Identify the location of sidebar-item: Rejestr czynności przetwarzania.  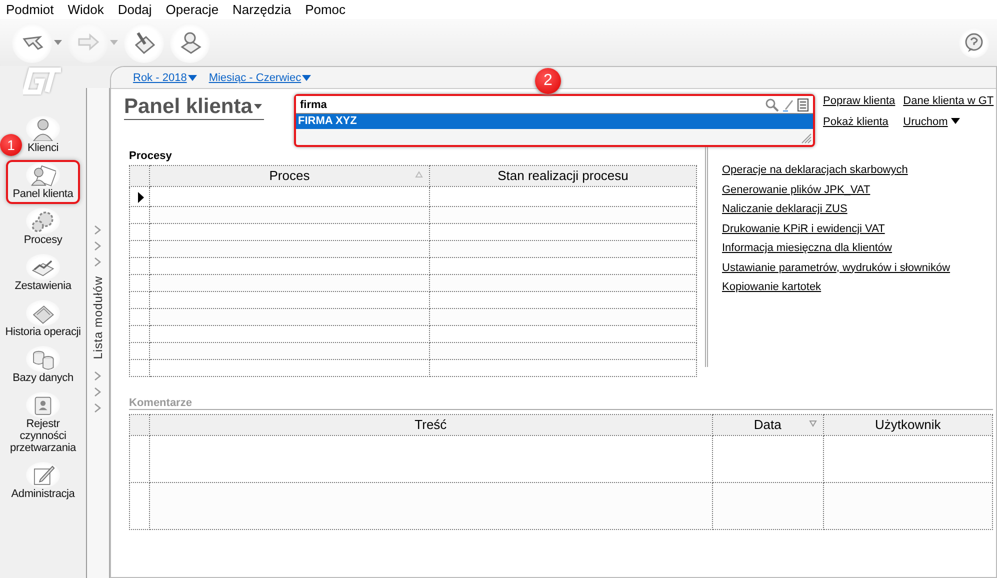
(43, 424).